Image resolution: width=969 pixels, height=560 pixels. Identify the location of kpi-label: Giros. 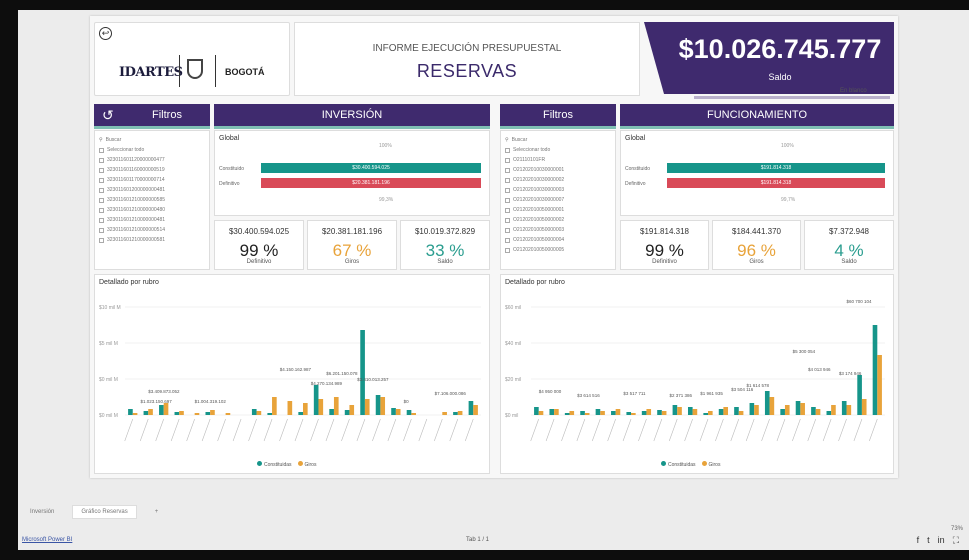
(352, 262).